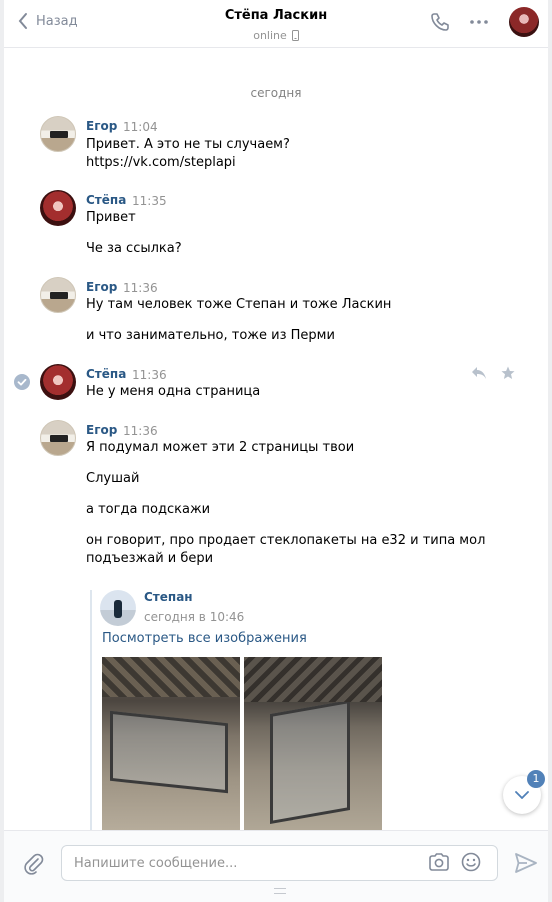 This screenshot has width=552, height=902. I want to click on message-group: Стёпа 11:36 Не у меня одна страница, so click(280, 384).